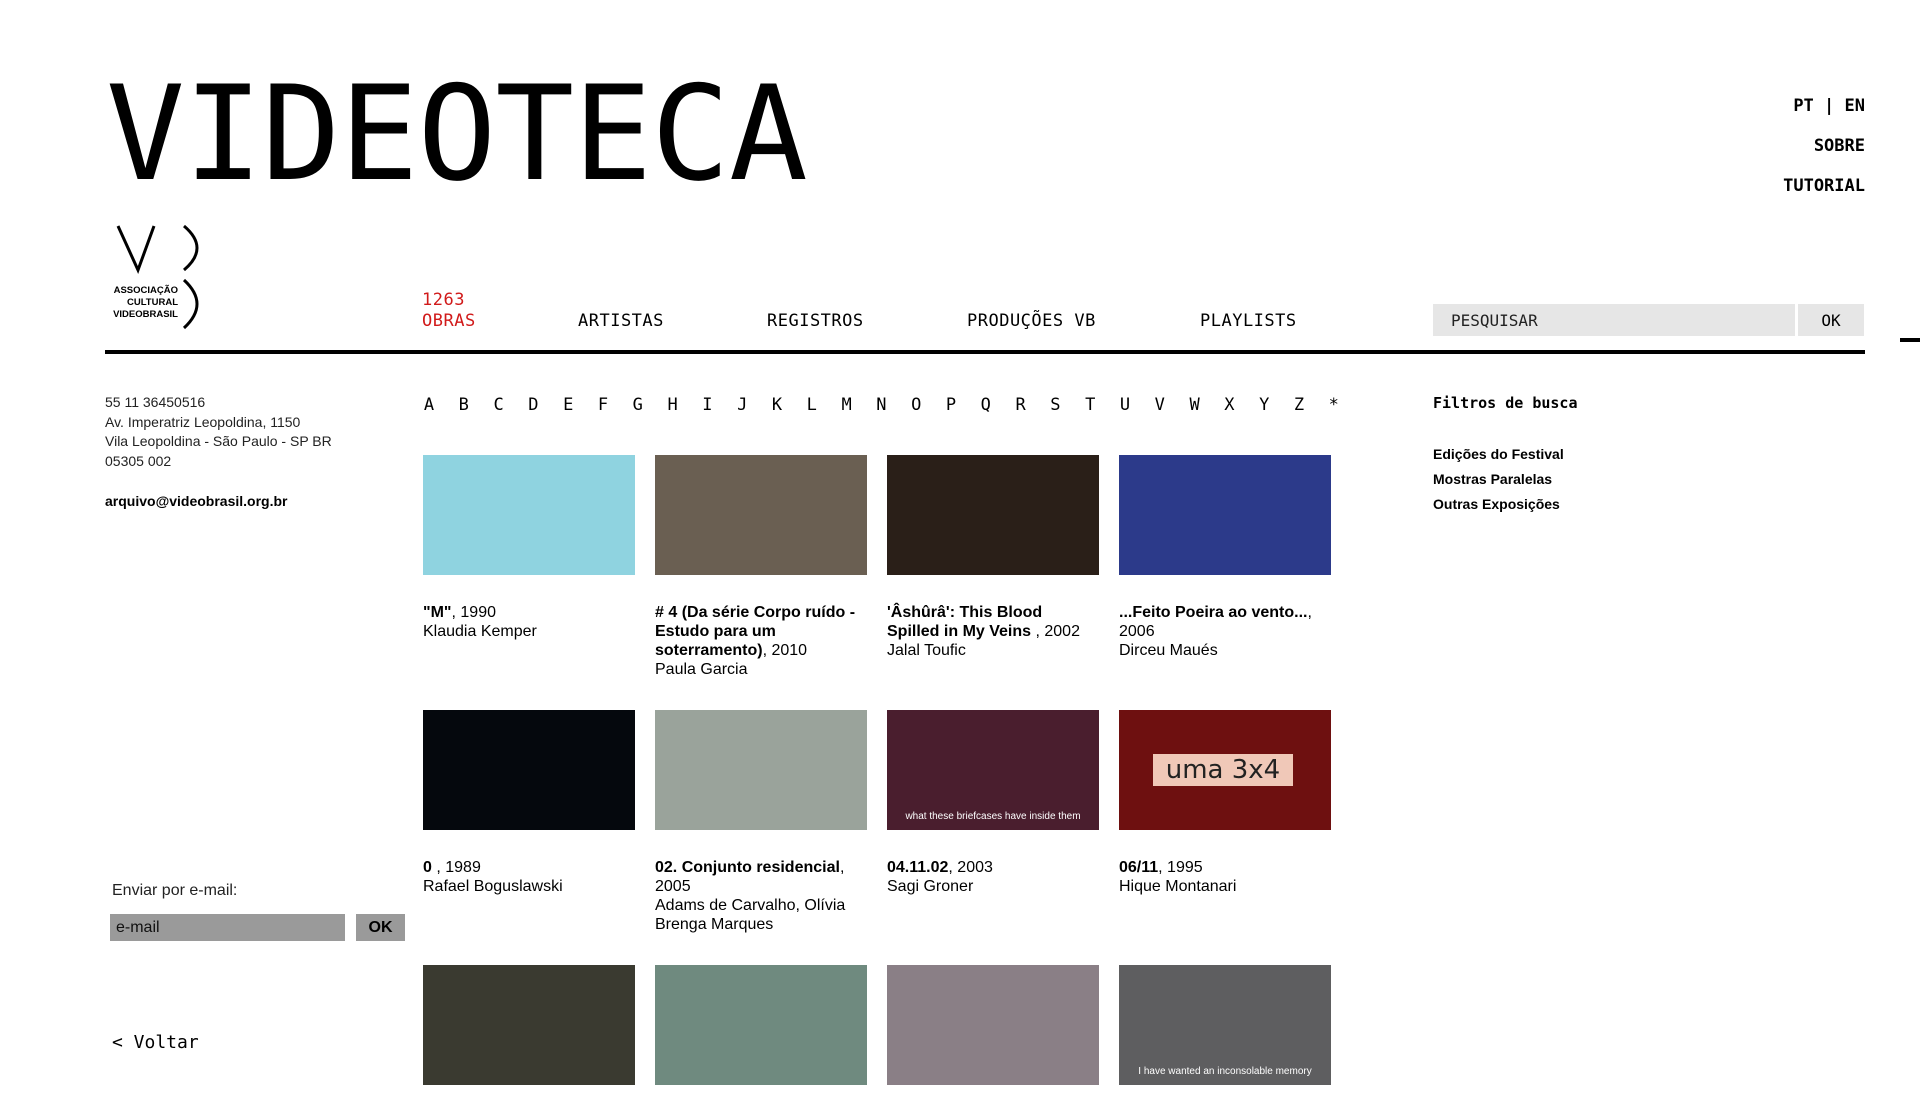  I want to click on lang-en-link: EN, so click(1855, 106).